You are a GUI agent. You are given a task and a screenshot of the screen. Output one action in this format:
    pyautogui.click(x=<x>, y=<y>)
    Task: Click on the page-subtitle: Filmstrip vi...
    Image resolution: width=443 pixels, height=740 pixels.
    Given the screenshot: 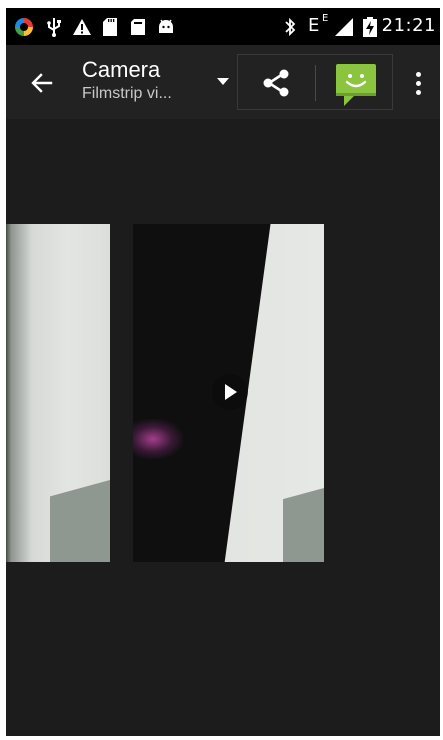 What is the action you would take?
    pyautogui.click(x=127, y=93)
    